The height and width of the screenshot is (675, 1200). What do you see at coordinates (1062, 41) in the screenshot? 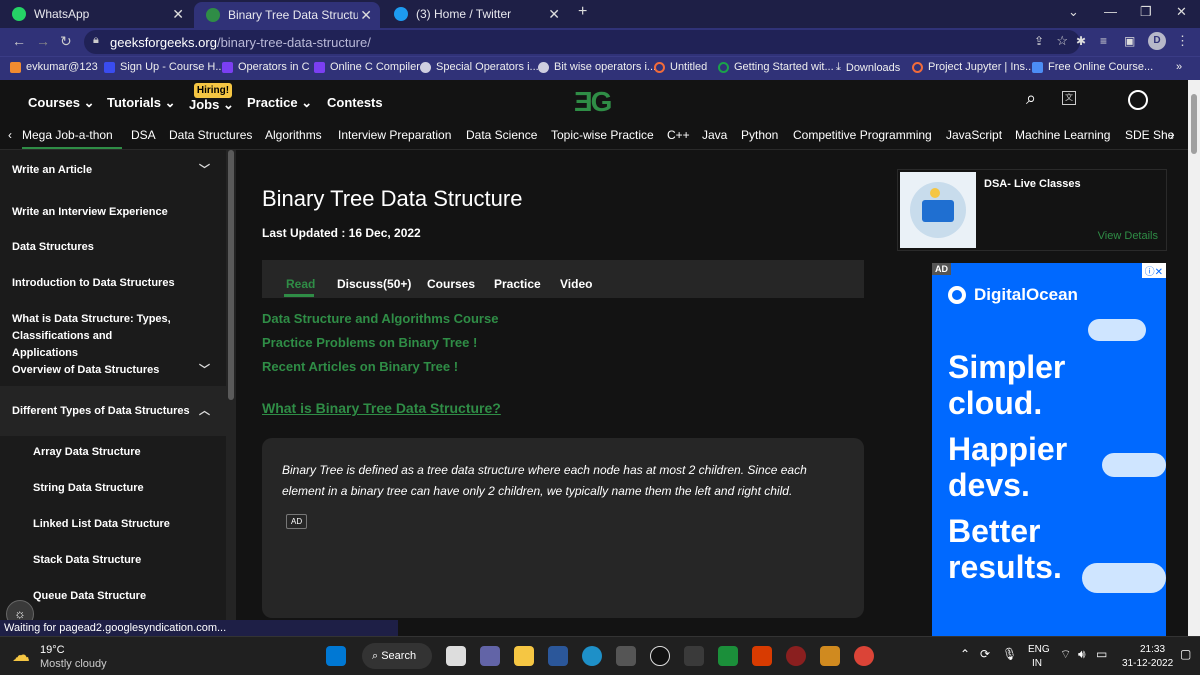
I see `bookmark-star-icon: ☆` at bounding box center [1062, 41].